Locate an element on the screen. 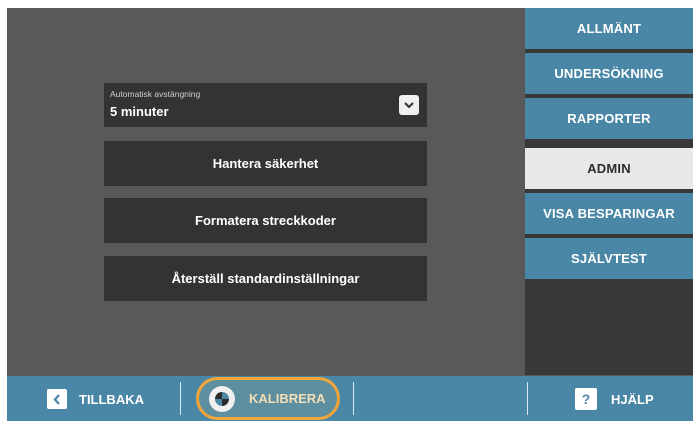 The image size is (693, 421). calibrate-label: KALIBRERA is located at coordinates (287, 398).